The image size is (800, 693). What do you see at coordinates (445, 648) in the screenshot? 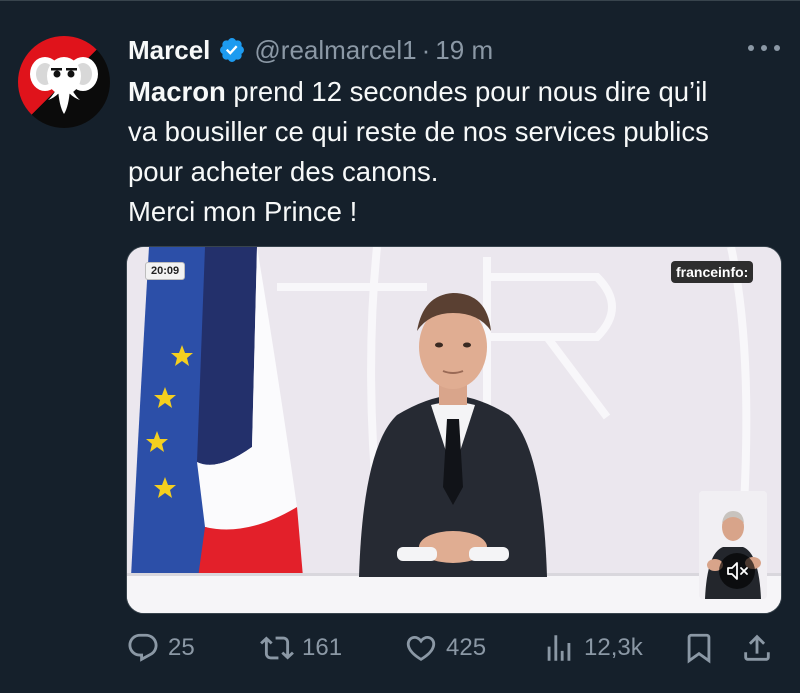
I see `like-button: 425` at bounding box center [445, 648].